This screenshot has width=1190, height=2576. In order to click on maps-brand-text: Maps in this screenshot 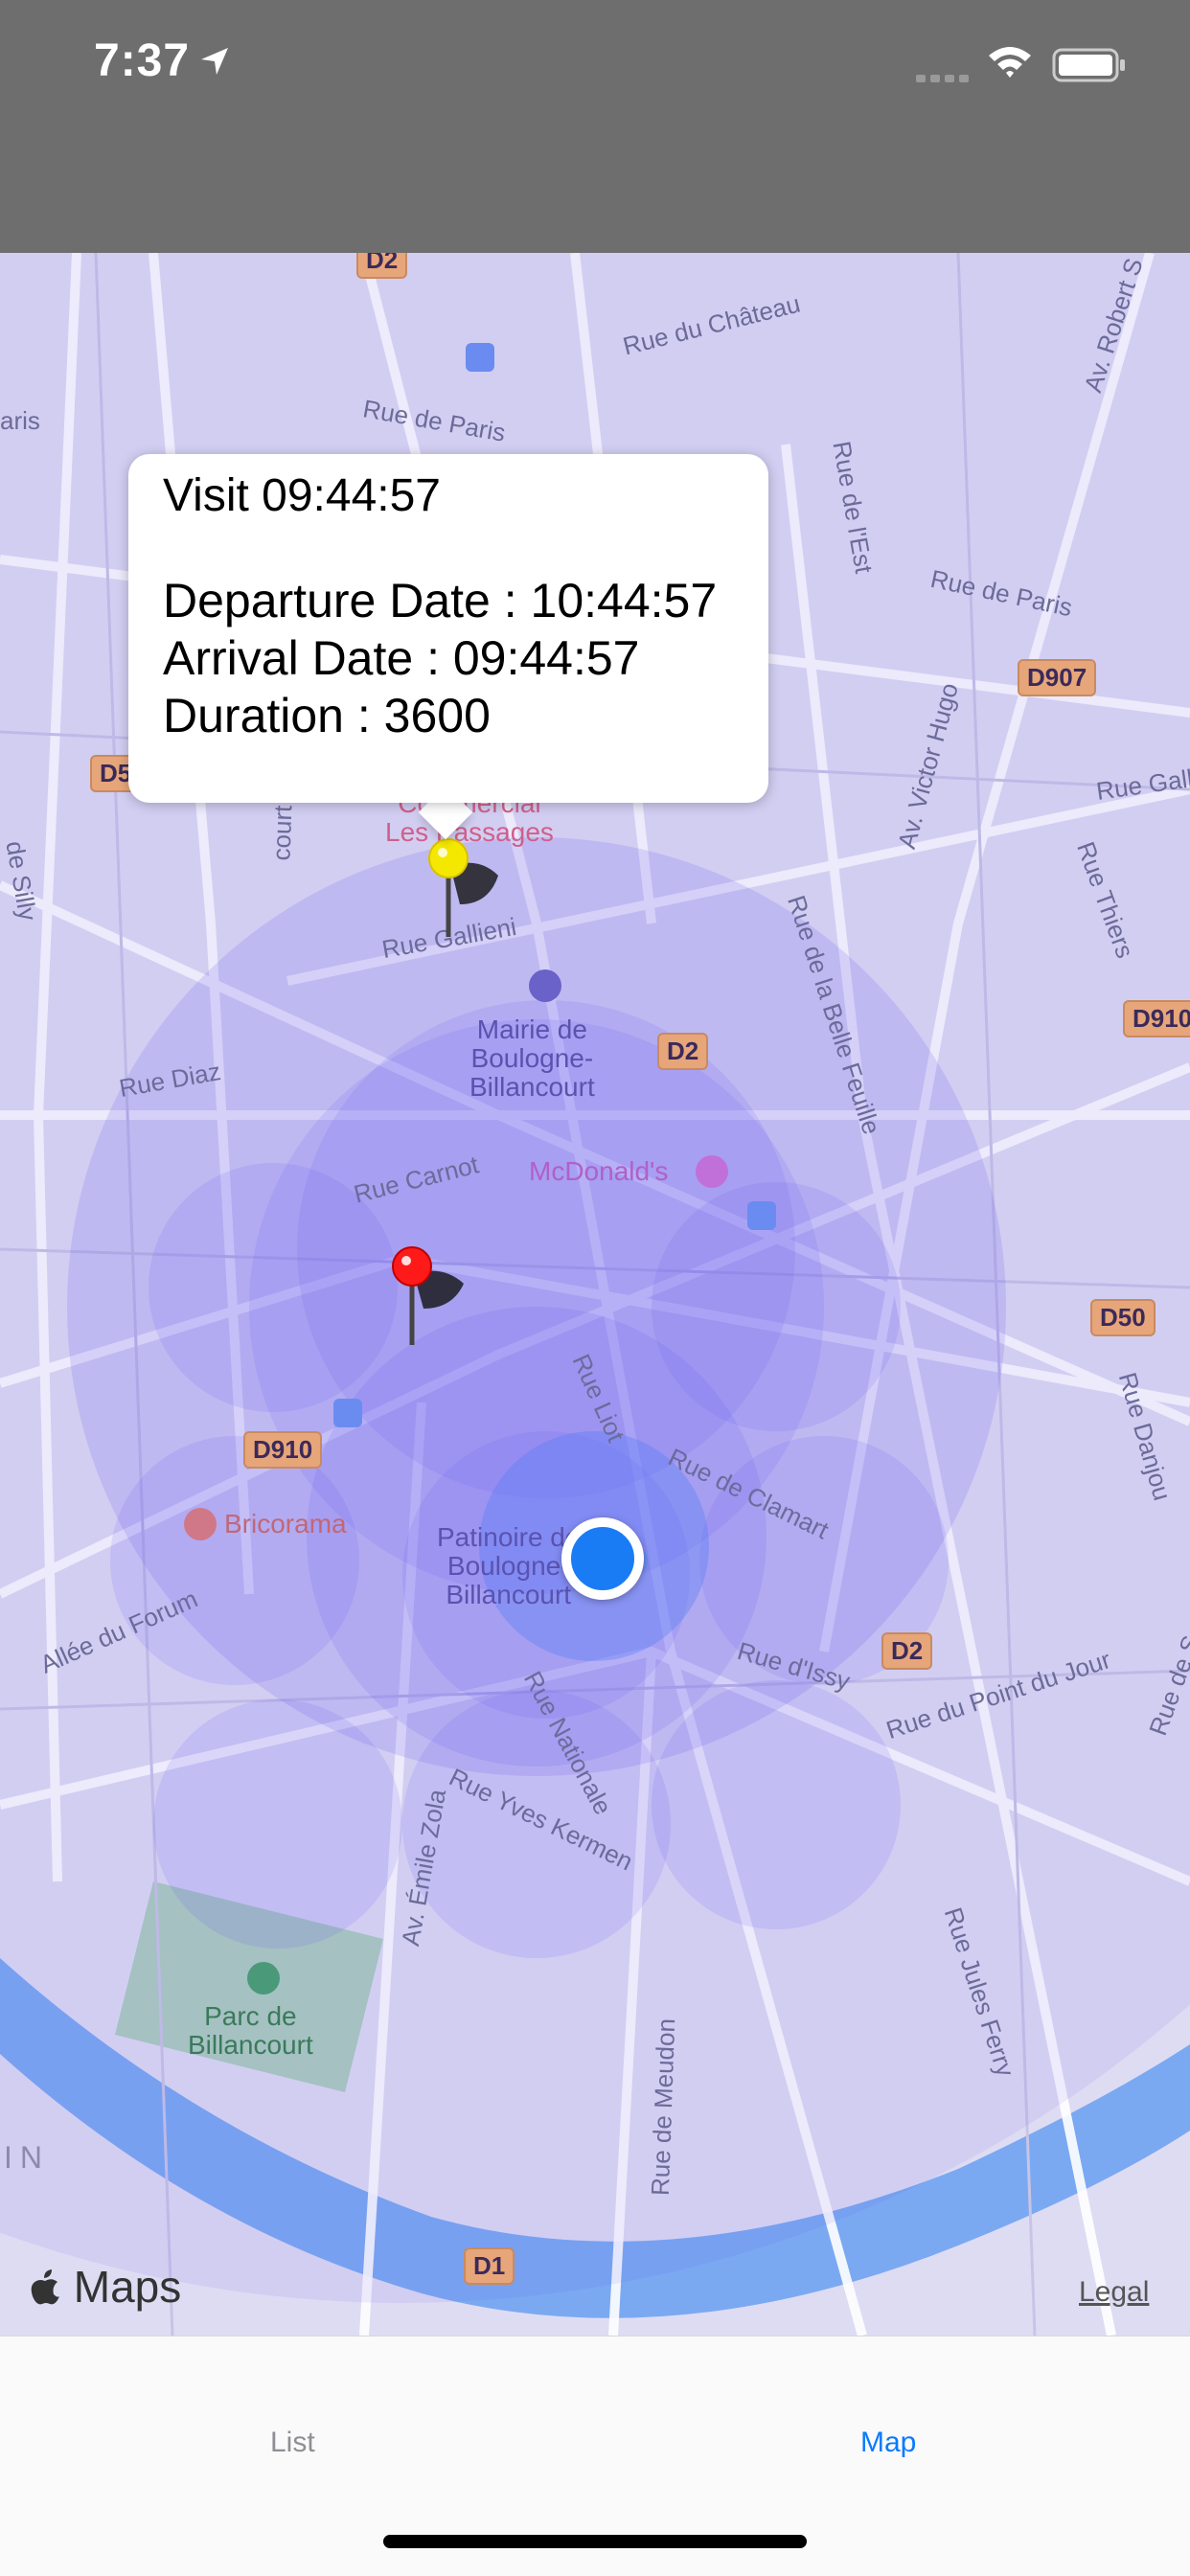, I will do `click(128, 2287)`.